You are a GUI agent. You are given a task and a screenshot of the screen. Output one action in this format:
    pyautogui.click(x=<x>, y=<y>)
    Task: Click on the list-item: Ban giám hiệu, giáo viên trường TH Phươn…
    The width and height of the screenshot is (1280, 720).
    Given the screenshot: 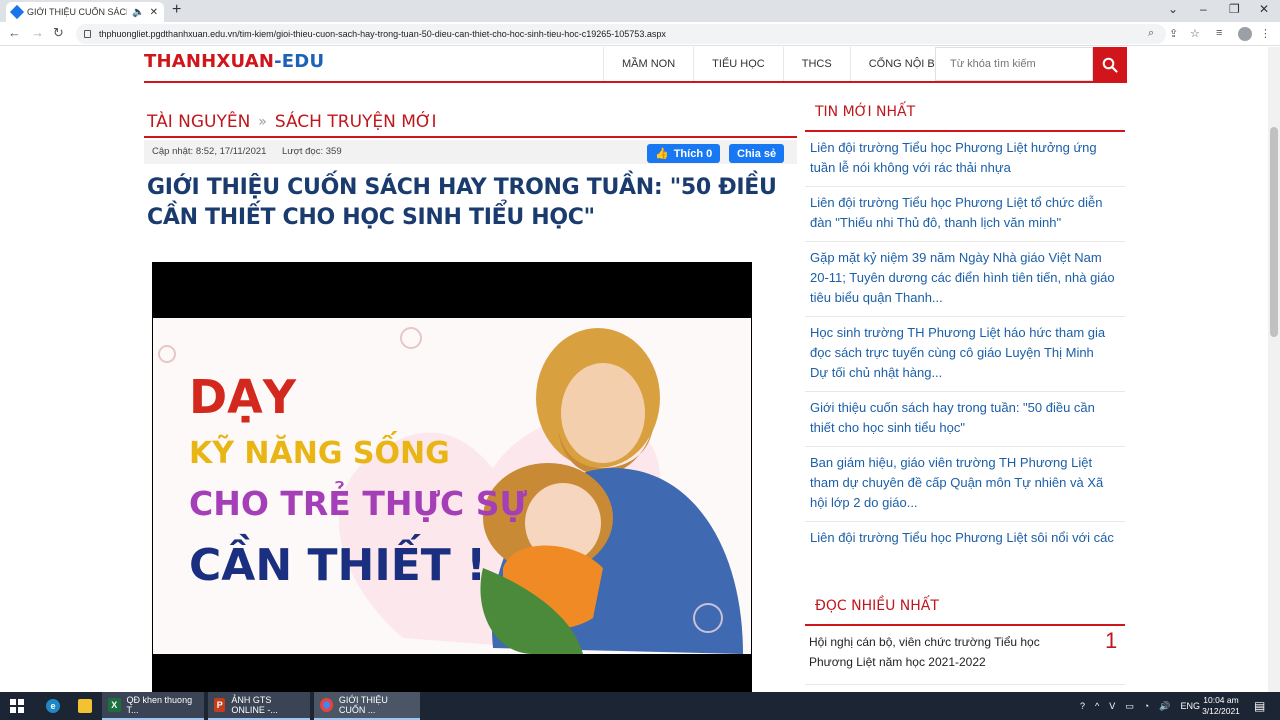 What is the action you would take?
    pyautogui.click(x=965, y=484)
    